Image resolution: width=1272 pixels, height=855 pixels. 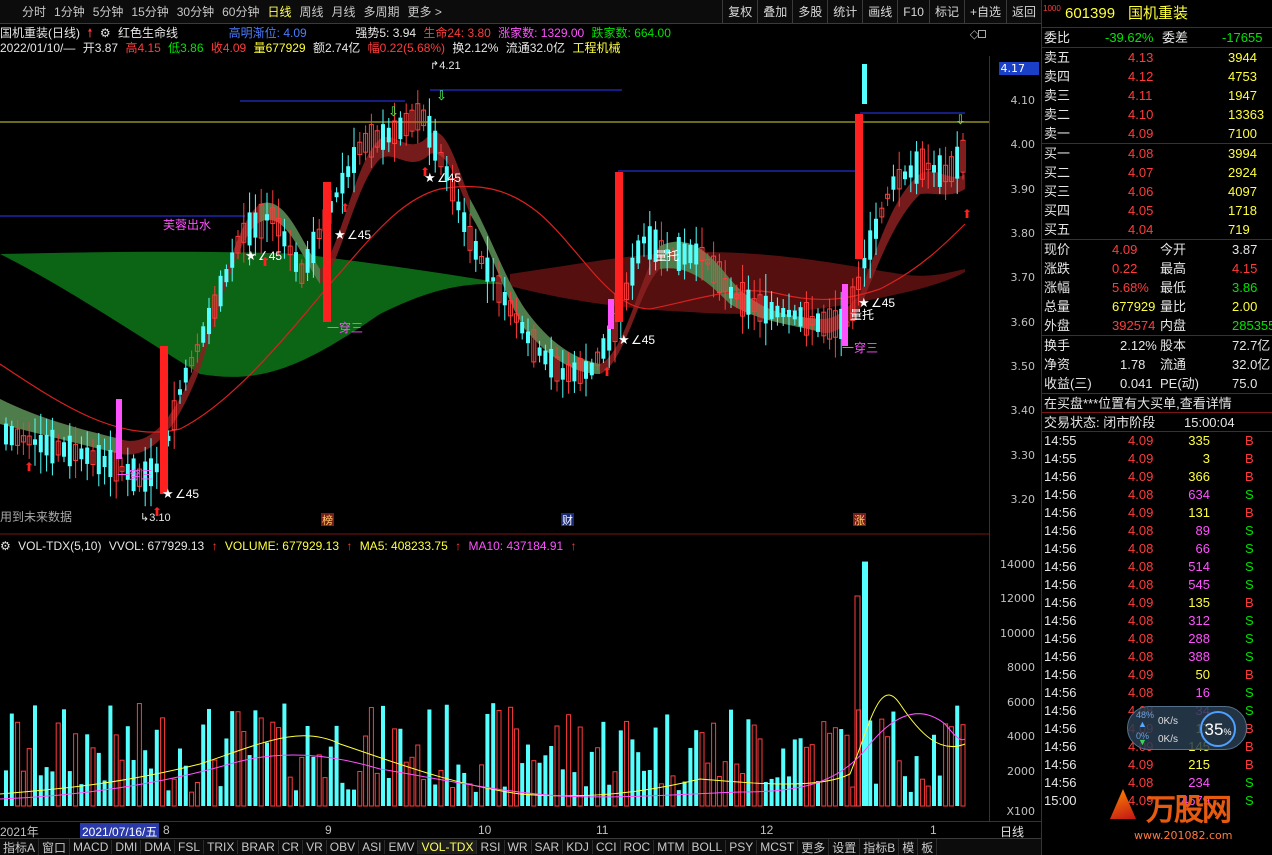 What do you see at coordinates (20, 847) in the screenshot?
I see `indicator-tab-0: 指标A` at bounding box center [20, 847].